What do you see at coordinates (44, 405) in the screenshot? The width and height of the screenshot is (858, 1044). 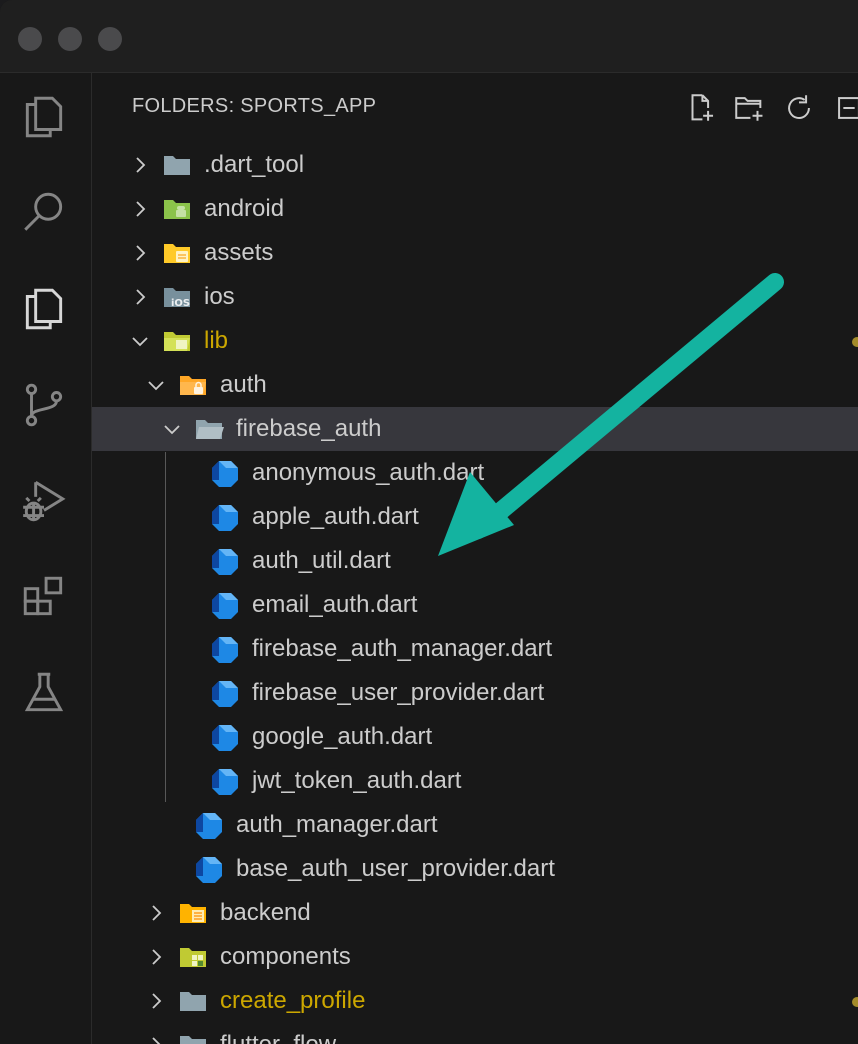 I see `source-control-icon` at bounding box center [44, 405].